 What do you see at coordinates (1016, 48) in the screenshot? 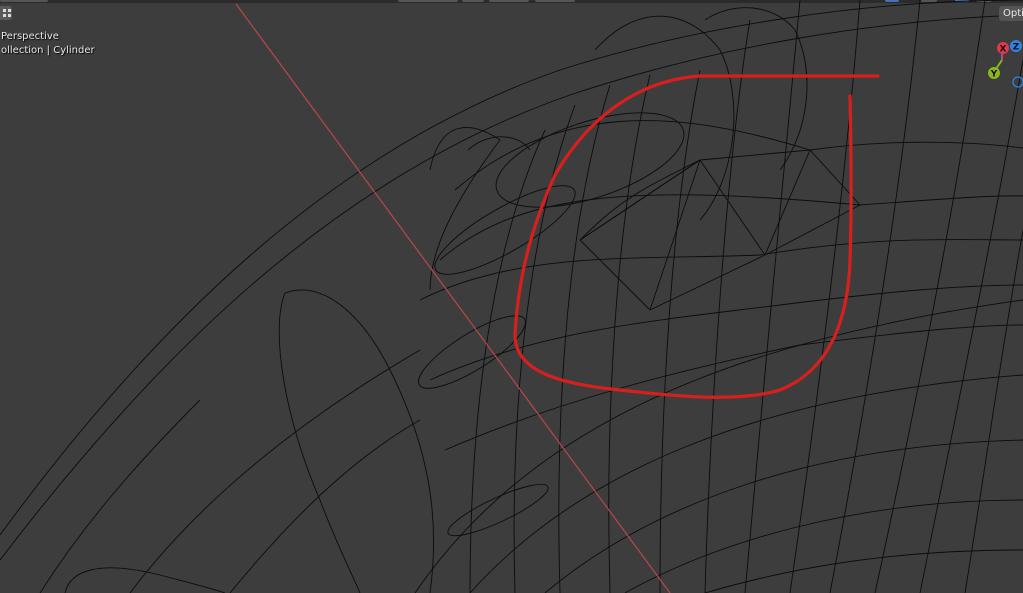
I see `z-axis-label: Z` at bounding box center [1016, 48].